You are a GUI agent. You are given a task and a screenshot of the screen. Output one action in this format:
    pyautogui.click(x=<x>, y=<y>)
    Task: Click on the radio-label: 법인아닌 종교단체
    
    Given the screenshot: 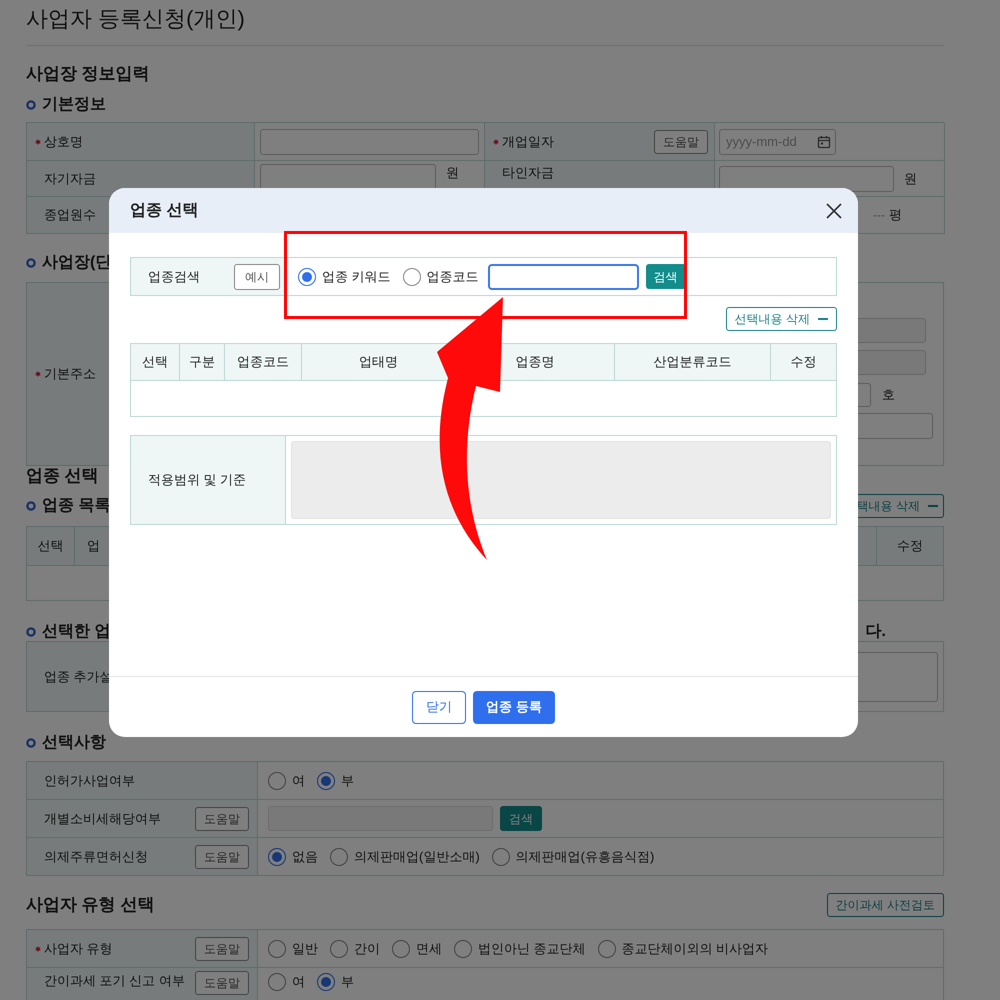 What is the action you would take?
    pyautogui.click(x=532, y=949)
    